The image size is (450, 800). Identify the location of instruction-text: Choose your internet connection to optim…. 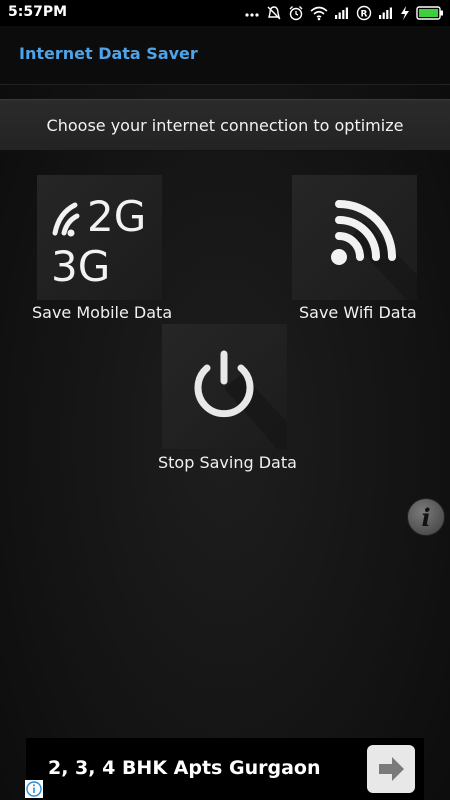
(225, 125).